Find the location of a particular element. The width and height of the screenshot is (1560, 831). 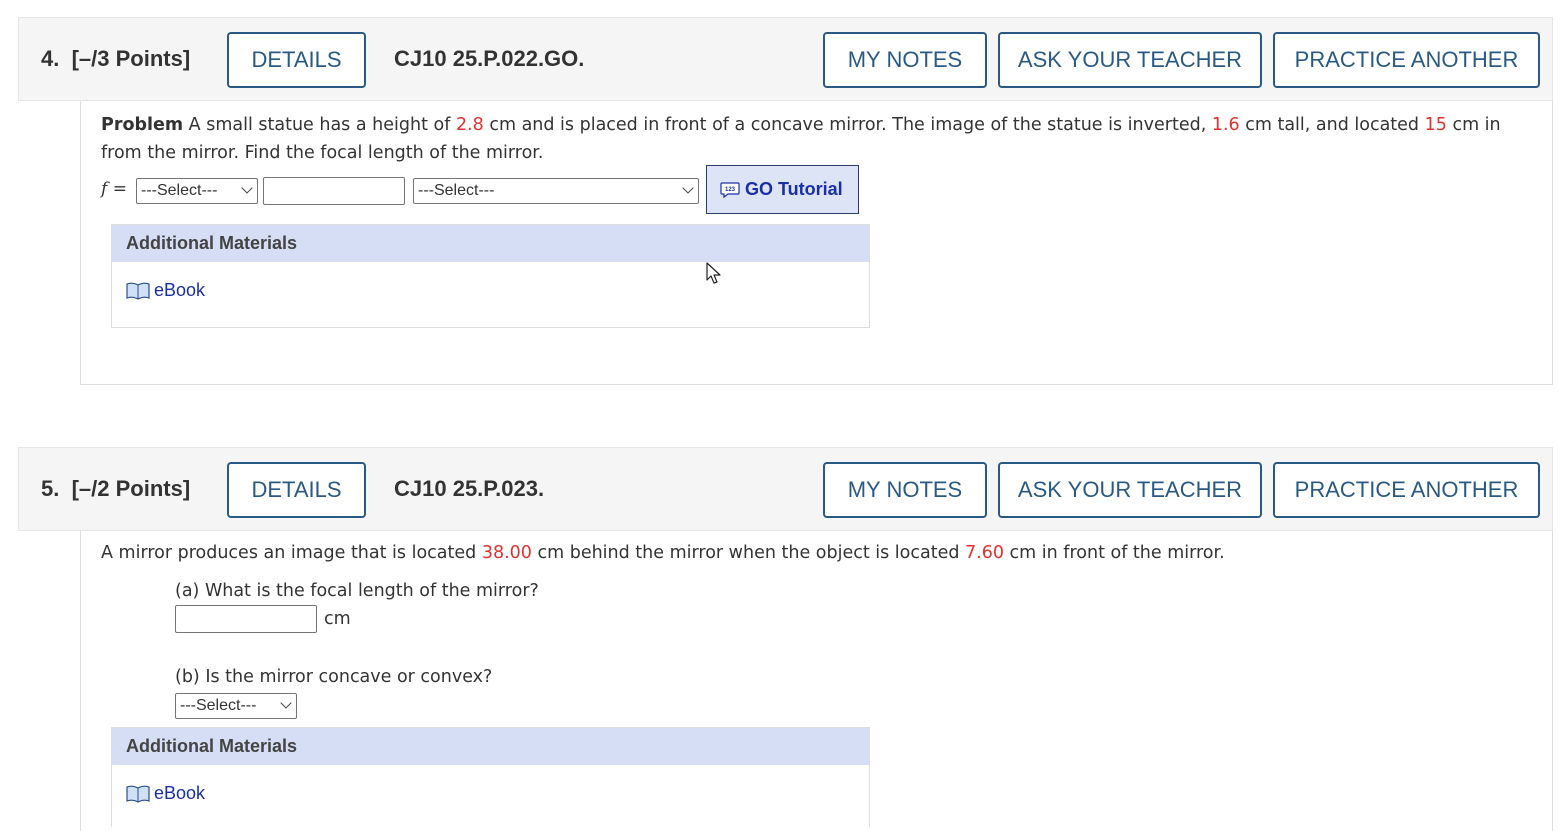

question-code: CJ10 25.P.023. is located at coordinates (469, 488).